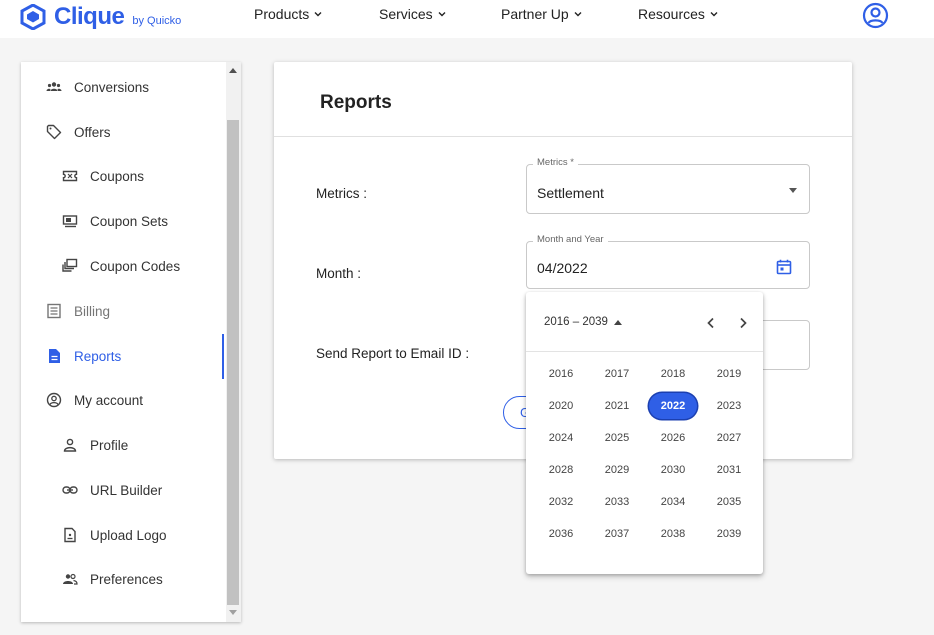 This screenshot has width=934, height=635. I want to click on year-option-label: 2021, so click(617, 406).